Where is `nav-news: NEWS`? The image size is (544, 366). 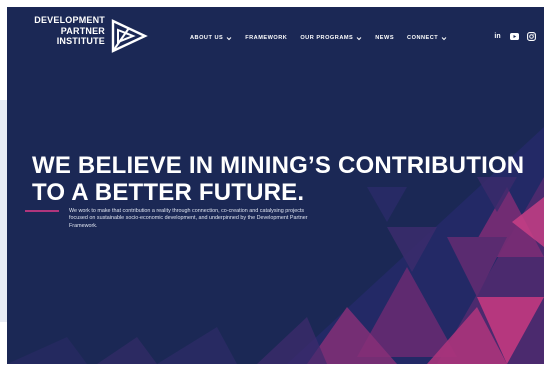
nav-news: NEWS is located at coordinates (384, 38).